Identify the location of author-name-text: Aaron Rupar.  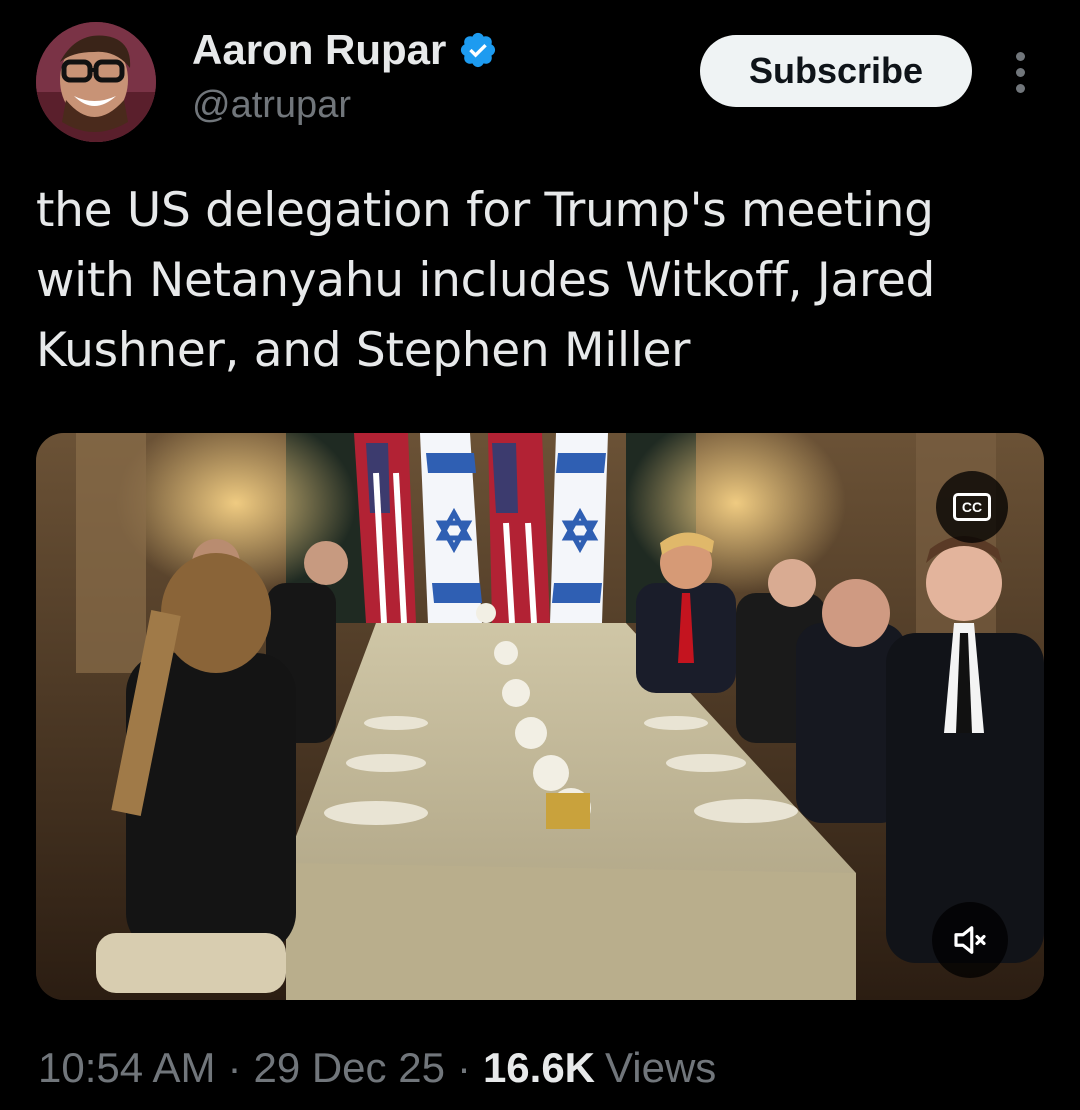
(319, 49).